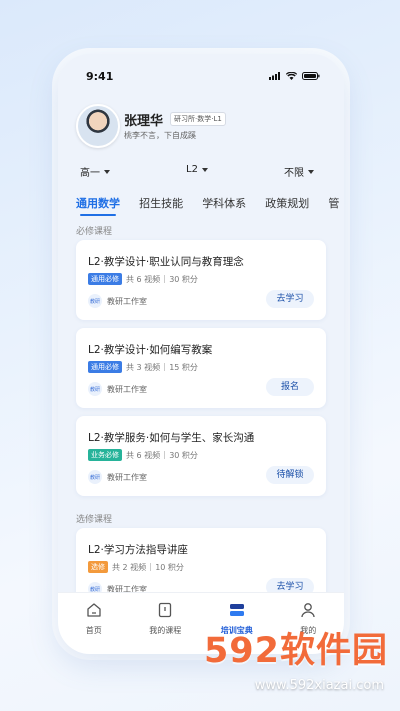 The width and height of the screenshot is (400, 711). Describe the element at coordinates (290, 475) in the screenshot. I see `locked-button: 待解锁` at that location.